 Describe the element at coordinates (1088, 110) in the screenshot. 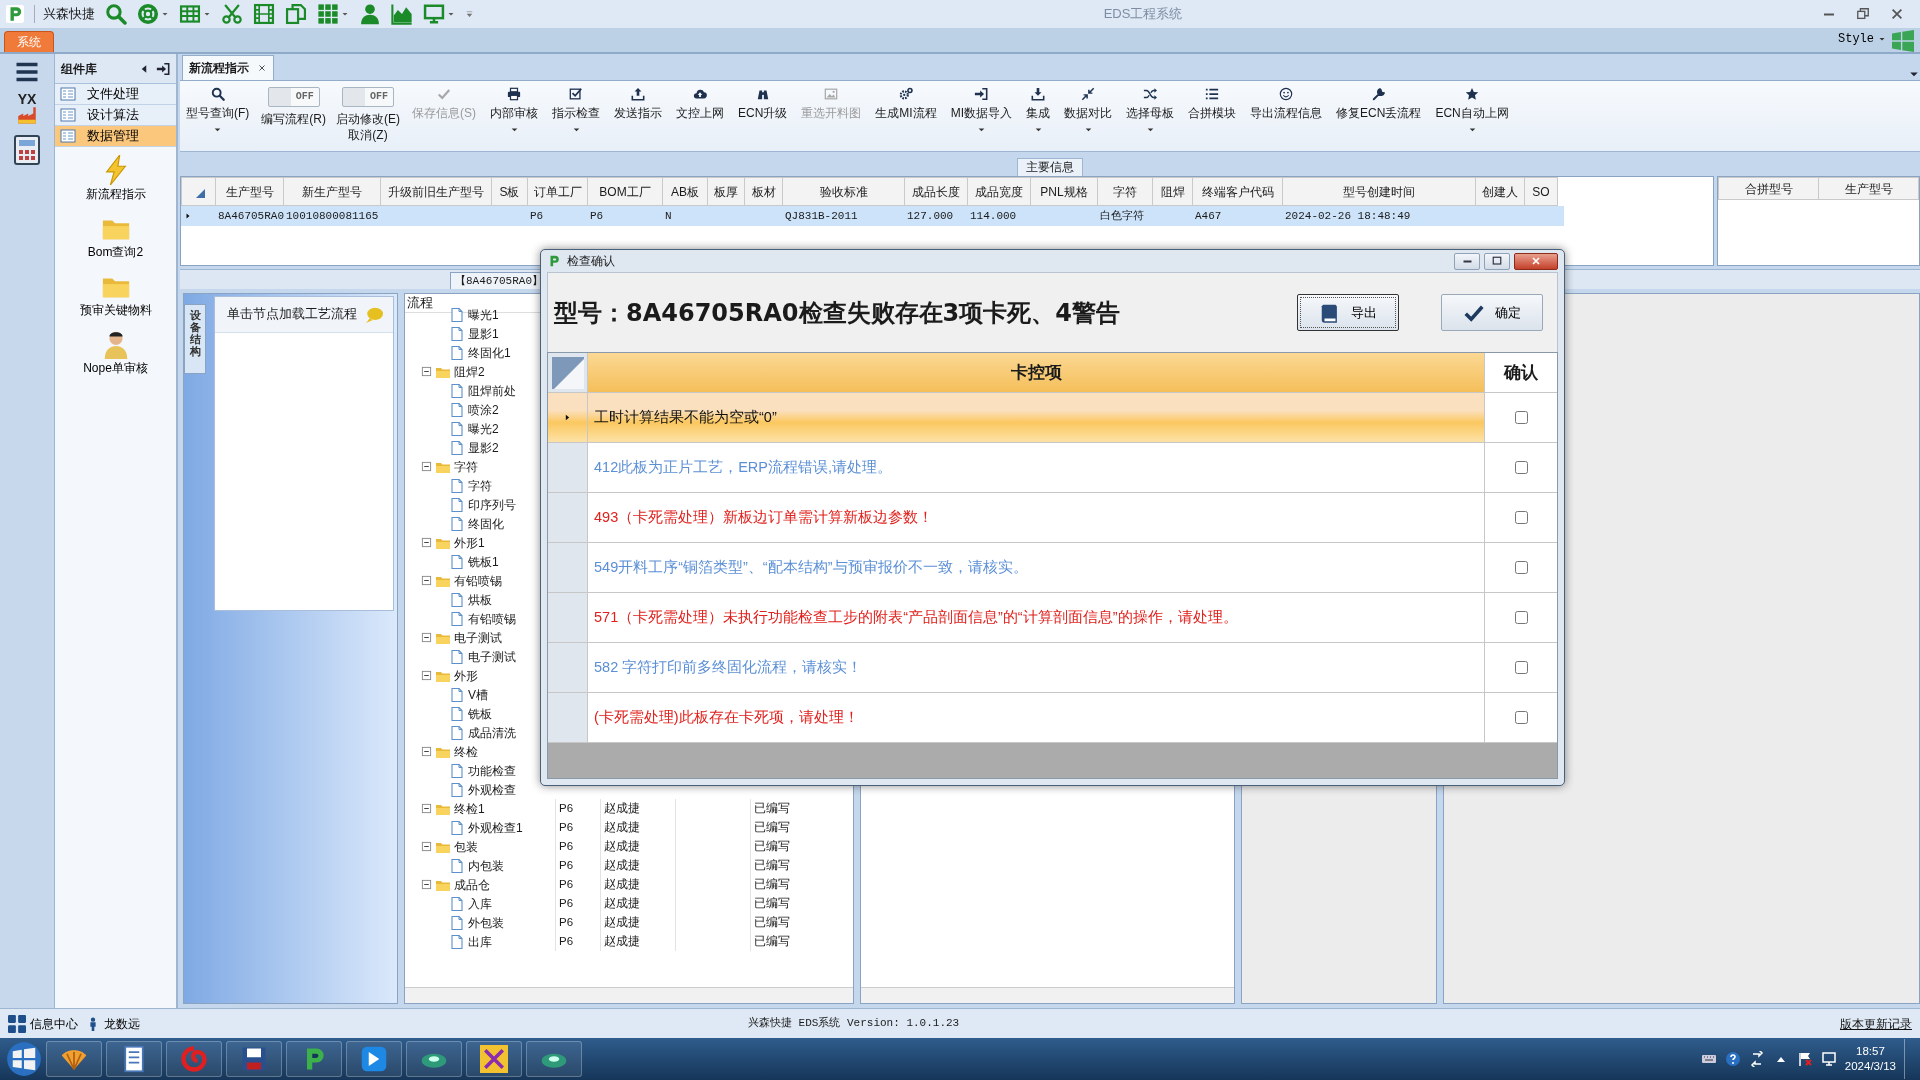

I see `toolbar-button: 数据对比` at that location.